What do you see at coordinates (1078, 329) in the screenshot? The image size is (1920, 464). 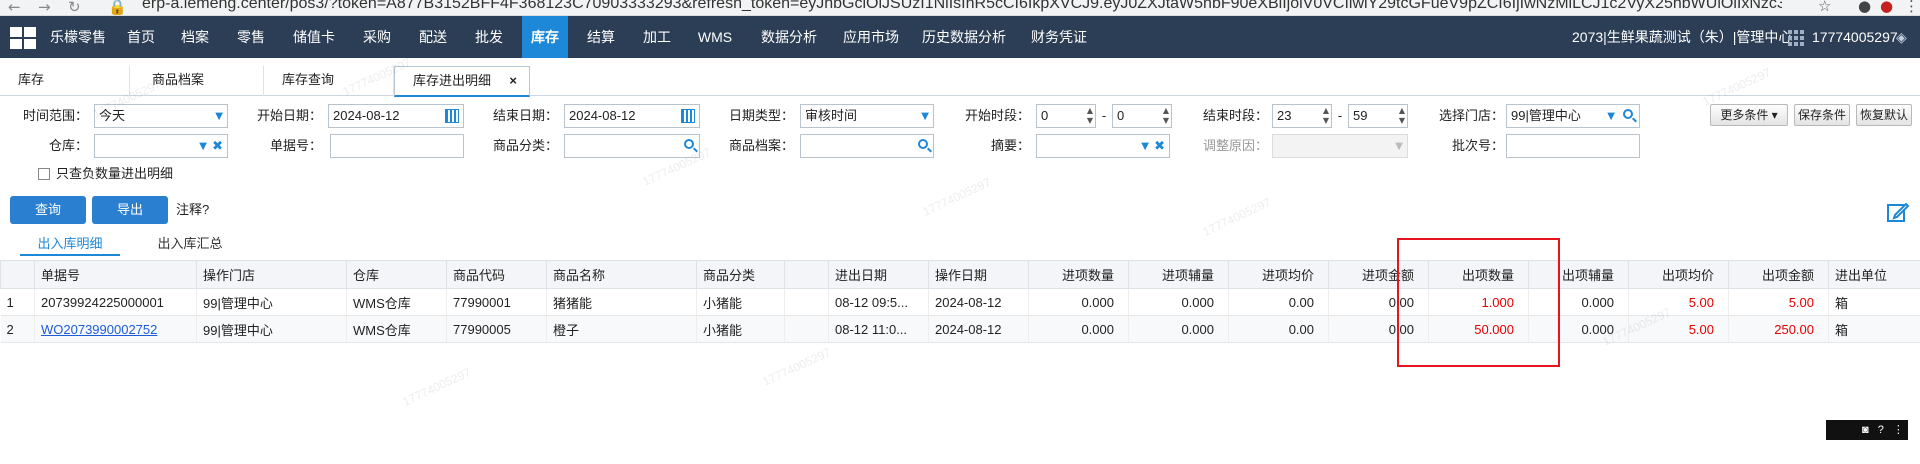 I see `in-qty-cell: 0.000` at bounding box center [1078, 329].